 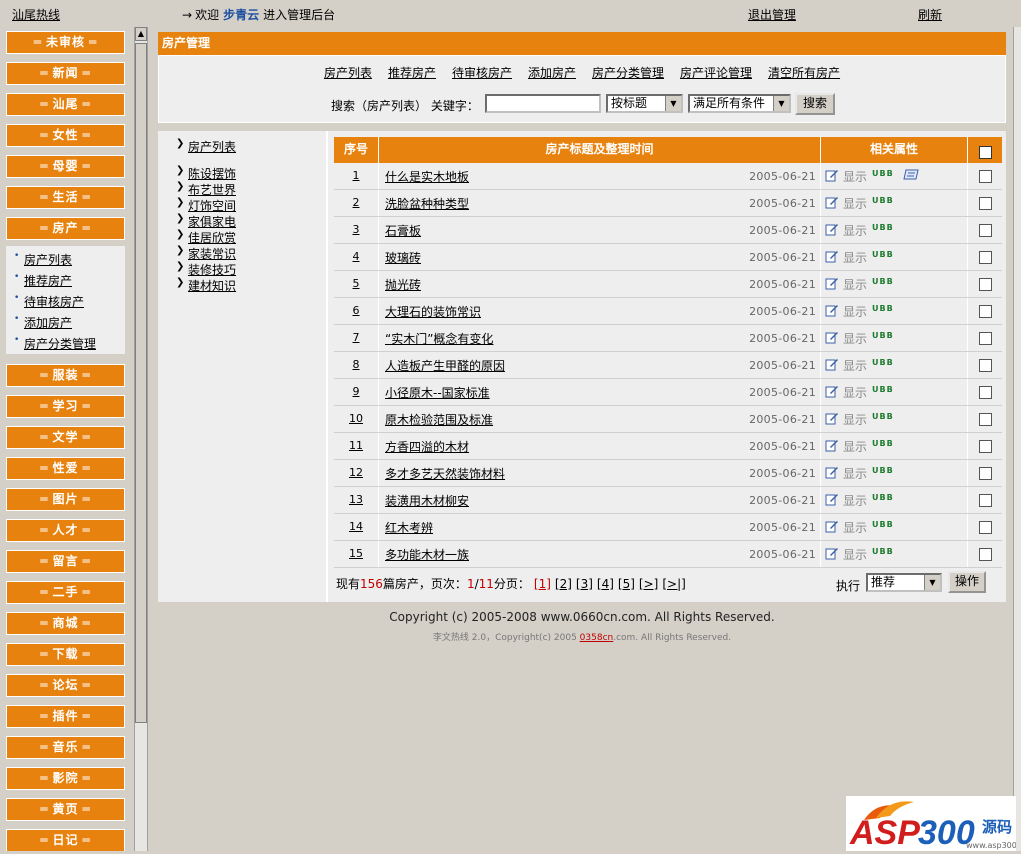 I want to click on nav-link-2: 待审核房产, so click(x=482, y=73).